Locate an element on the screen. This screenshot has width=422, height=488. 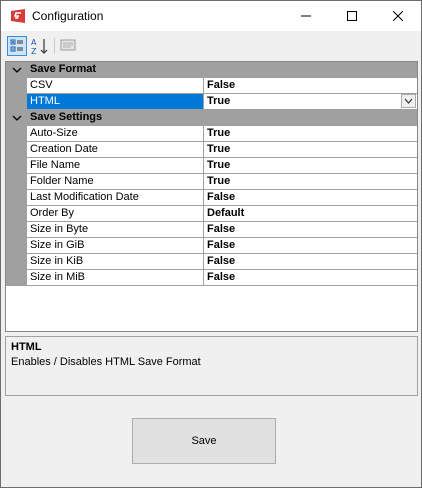
help-description: Enables / Disables HTML Save Format is located at coordinates (106, 362).